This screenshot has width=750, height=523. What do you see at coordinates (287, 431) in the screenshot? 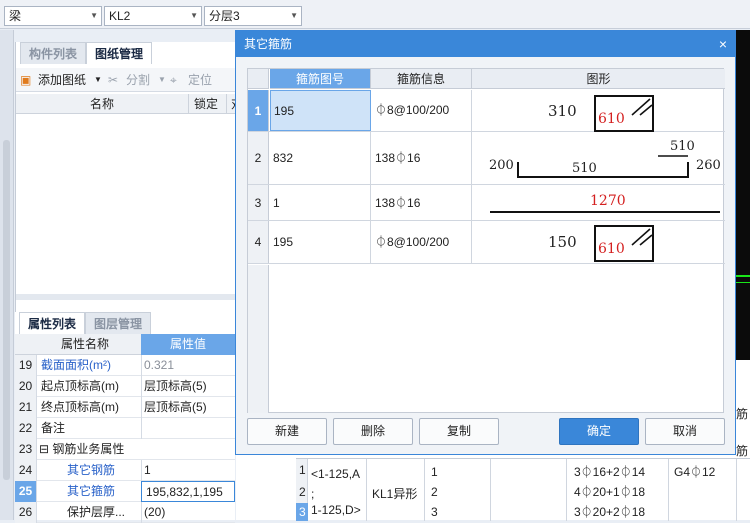
I see `new-button: 新建` at bounding box center [287, 431].